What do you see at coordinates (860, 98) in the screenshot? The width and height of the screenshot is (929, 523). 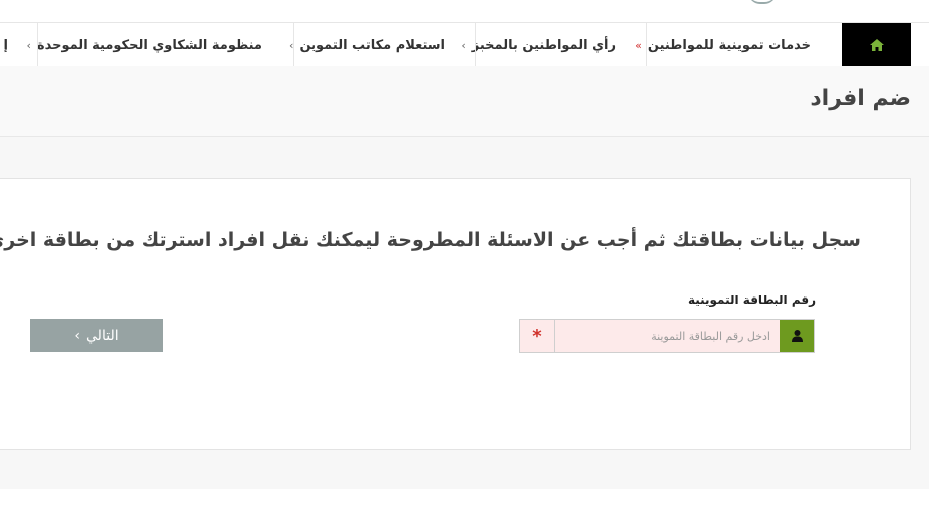 I see `page-title: ضم افراد` at bounding box center [860, 98].